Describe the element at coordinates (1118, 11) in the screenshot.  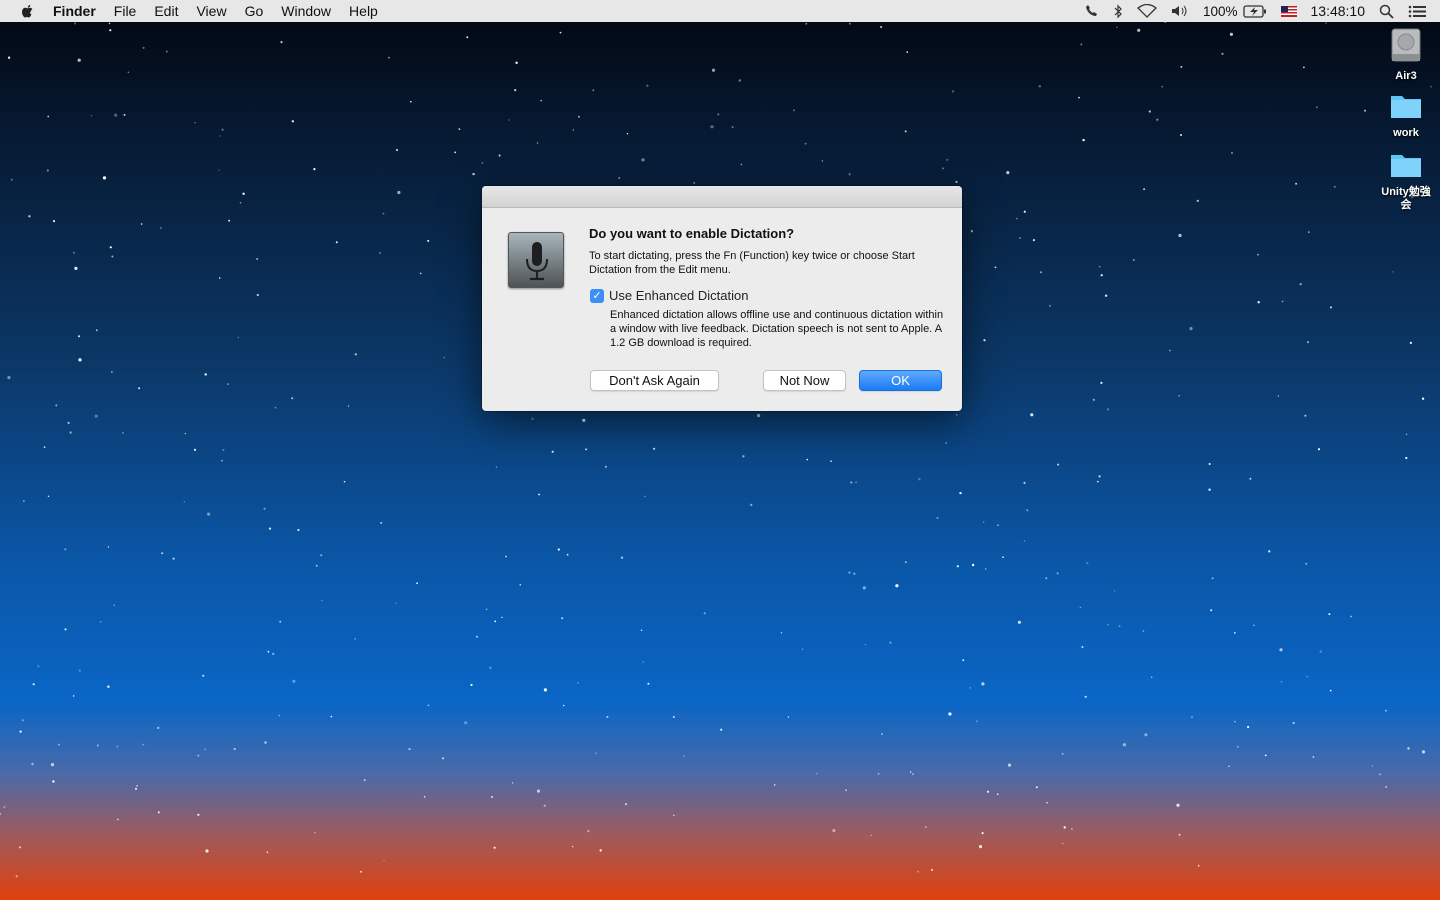
I see `bluetooth-icon` at that location.